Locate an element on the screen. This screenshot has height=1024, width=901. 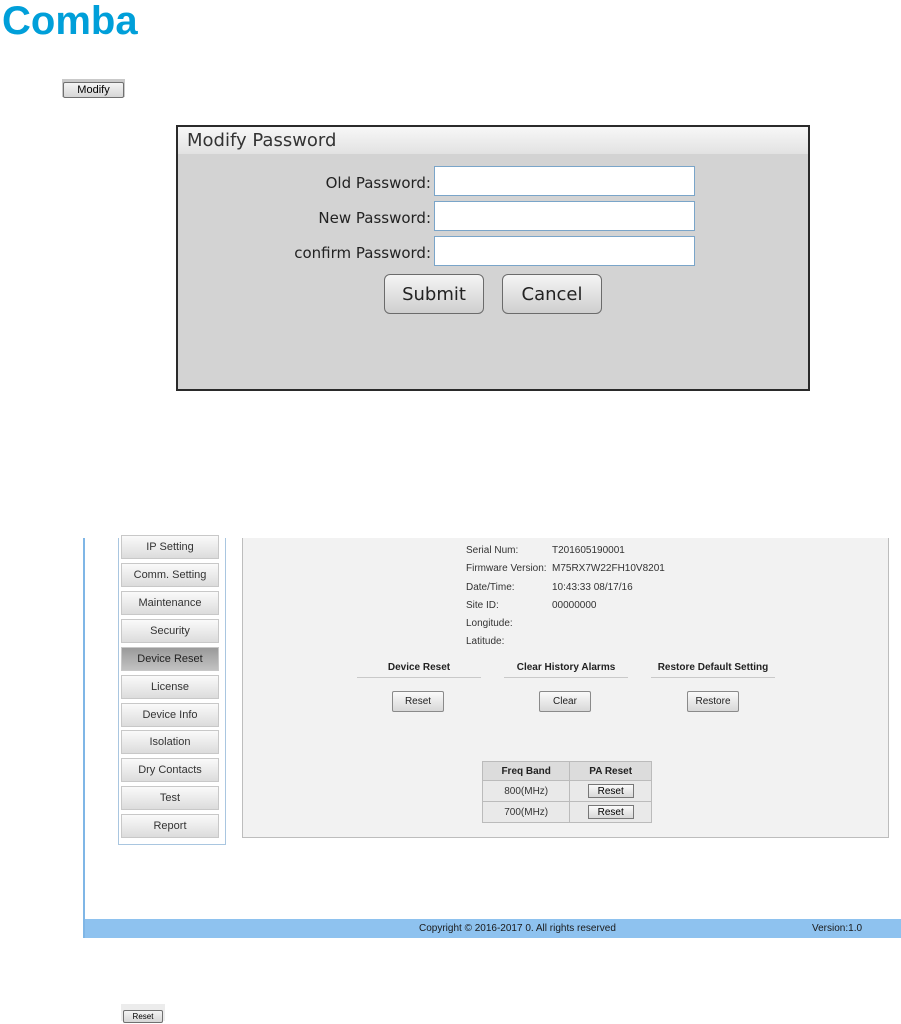
submit-button: Submit is located at coordinates (434, 294).